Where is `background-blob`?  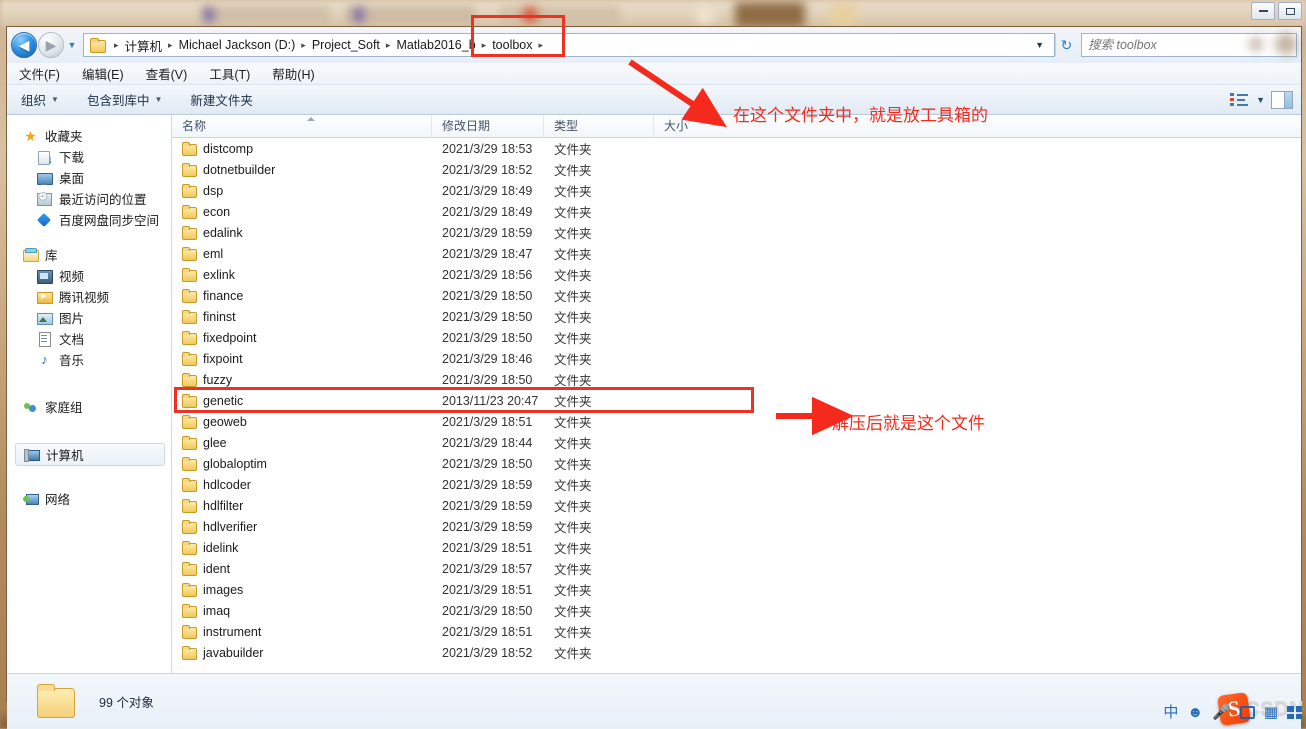
background-blob is located at coordinates (359, 15).